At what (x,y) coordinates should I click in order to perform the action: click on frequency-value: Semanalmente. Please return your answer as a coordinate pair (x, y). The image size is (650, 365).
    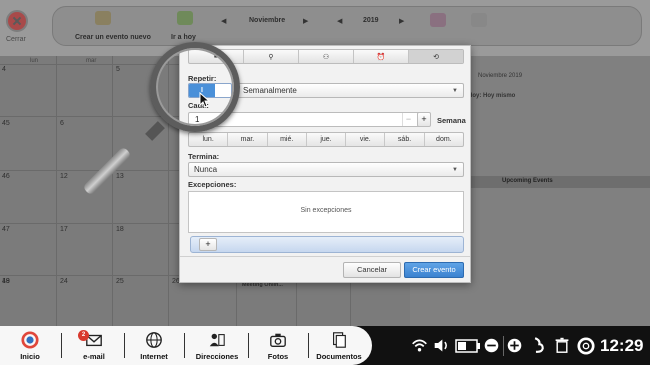
    Looking at the image, I should click on (270, 90).